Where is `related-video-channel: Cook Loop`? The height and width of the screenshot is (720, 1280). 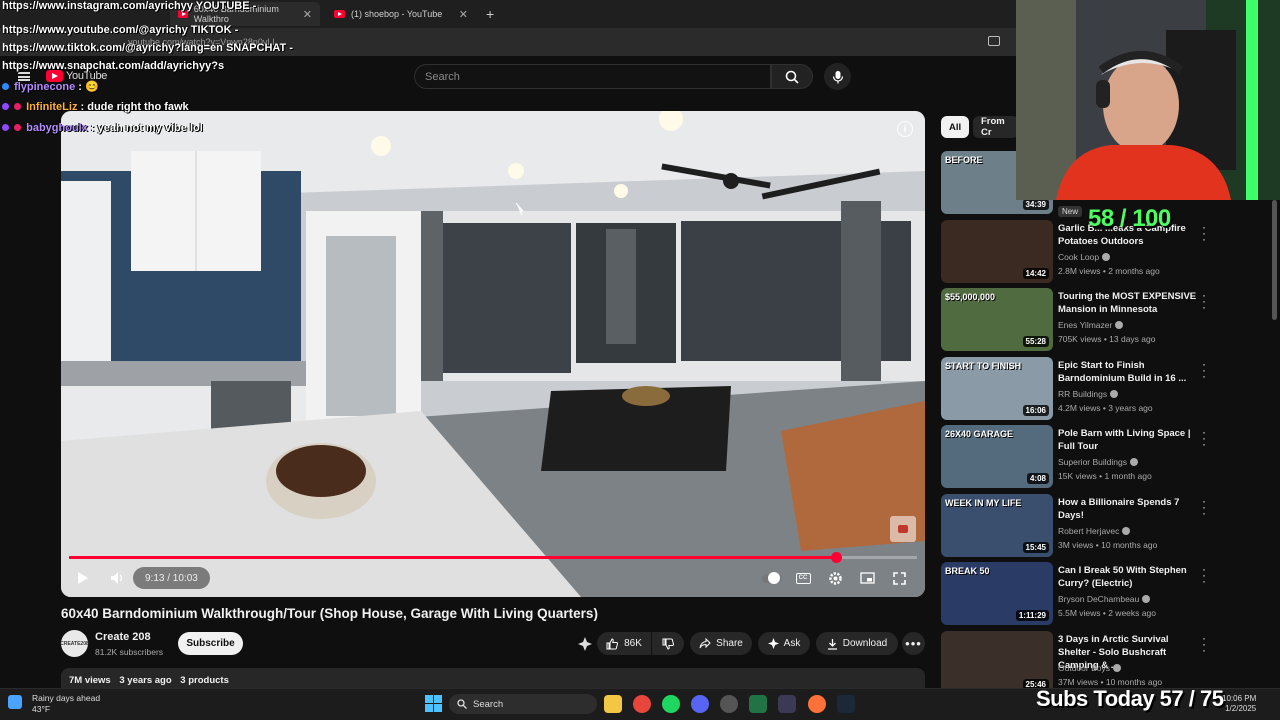
related-video-channel: Cook Loop is located at coordinates (1084, 257).